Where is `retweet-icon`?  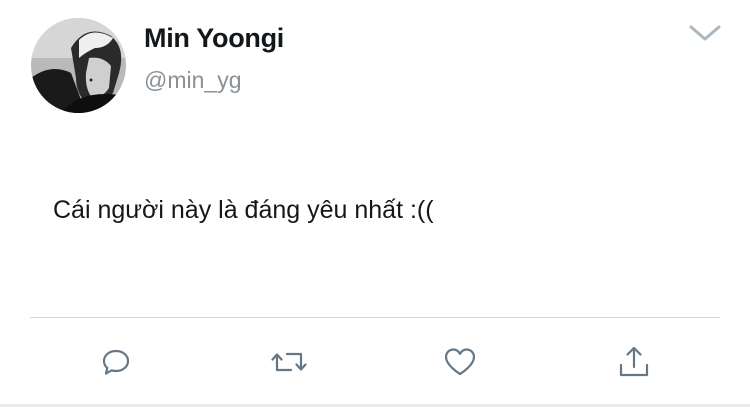
retweet-icon is located at coordinates (289, 362).